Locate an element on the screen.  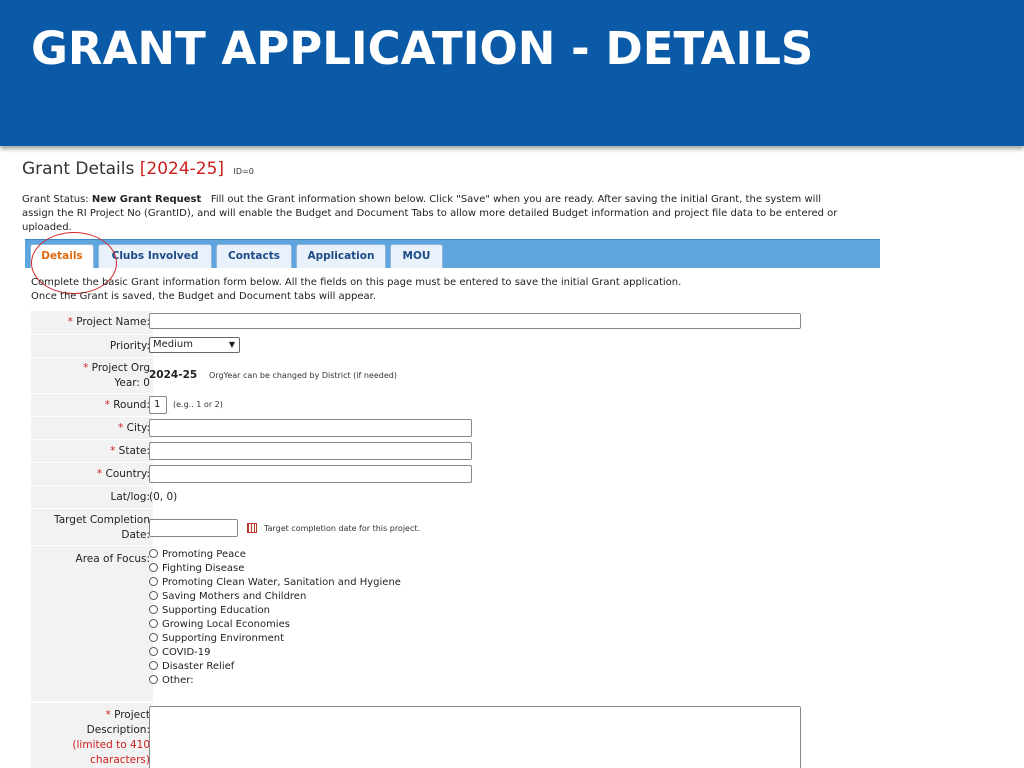
row-city: * City: is located at coordinates (455, 428).